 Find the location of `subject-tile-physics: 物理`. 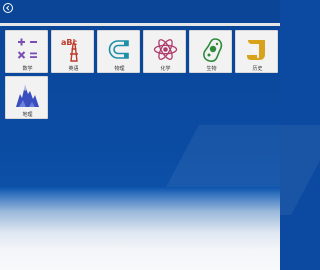

subject-tile-physics: 物理 is located at coordinates (118, 51).